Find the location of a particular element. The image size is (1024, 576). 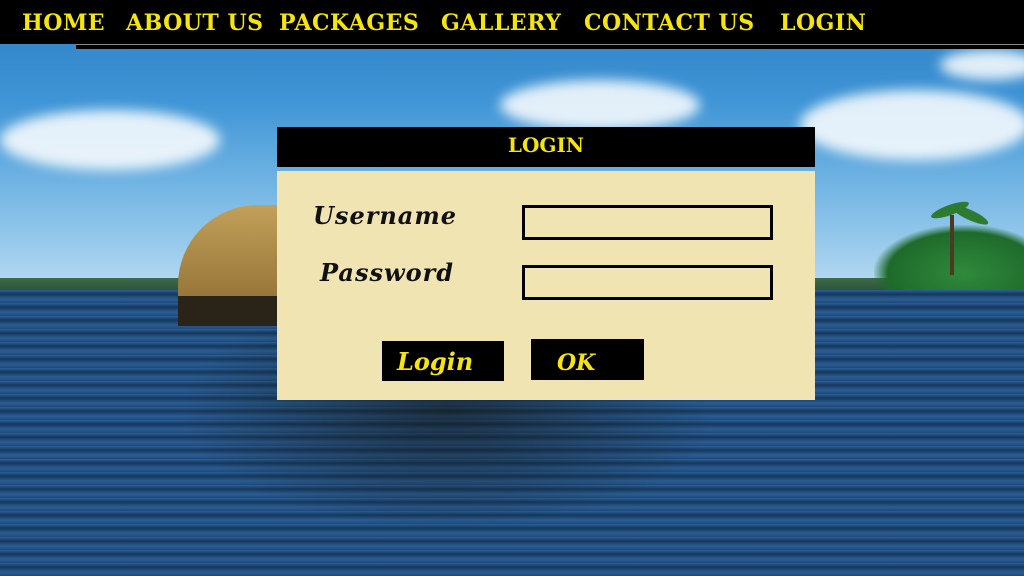

nav-contact-us: CONTACT US is located at coordinates (669, 23).